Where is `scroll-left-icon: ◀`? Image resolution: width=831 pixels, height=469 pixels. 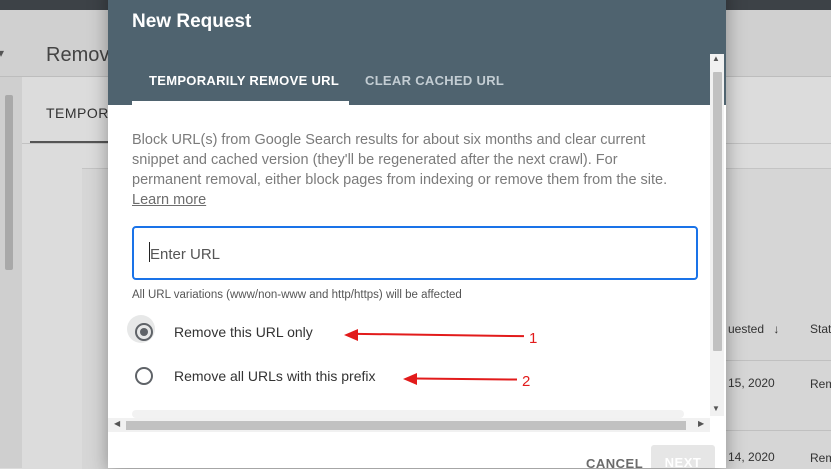
scroll-left-icon: ◀ is located at coordinates (117, 423).